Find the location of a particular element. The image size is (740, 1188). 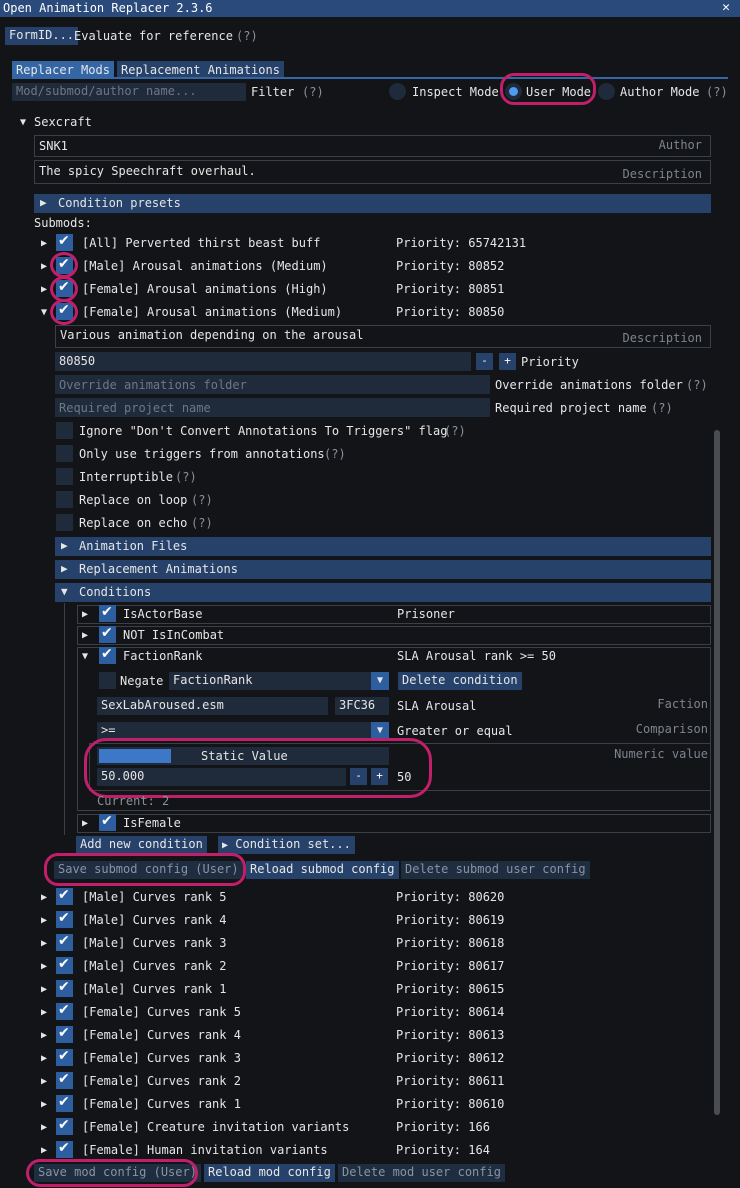

mod-name: Sexcraft is located at coordinates (63, 122).